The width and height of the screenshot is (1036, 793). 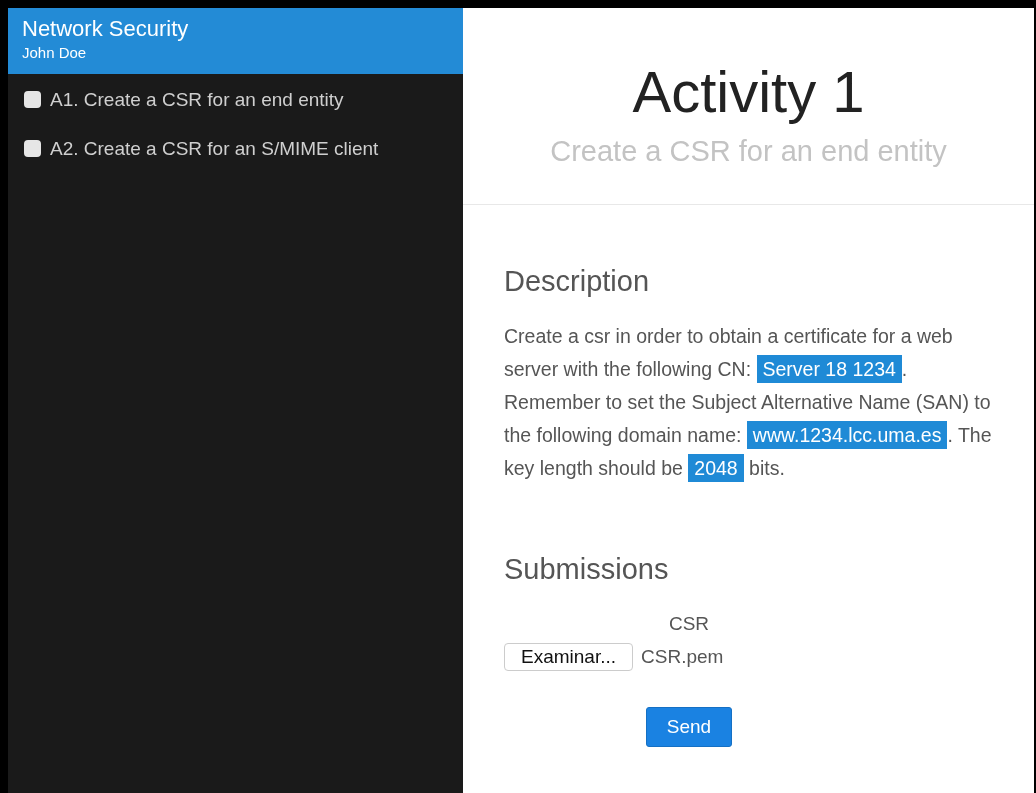 What do you see at coordinates (197, 99) in the screenshot?
I see `activity-link: A1. Create a CSR for an end entity` at bounding box center [197, 99].